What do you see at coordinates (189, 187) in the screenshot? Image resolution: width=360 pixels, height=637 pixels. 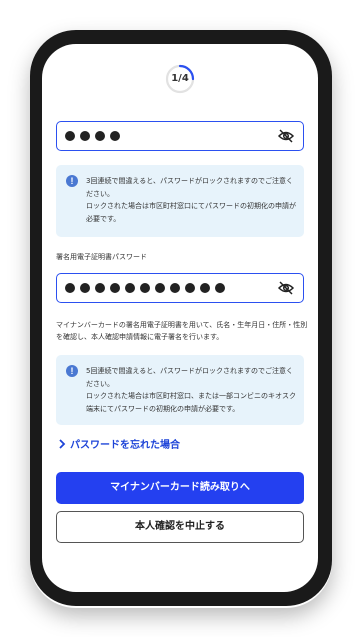 I see `notice-line: 3回連続で間違えると、パスワードがロックされますのでご注意ください。` at bounding box center [189, 187].